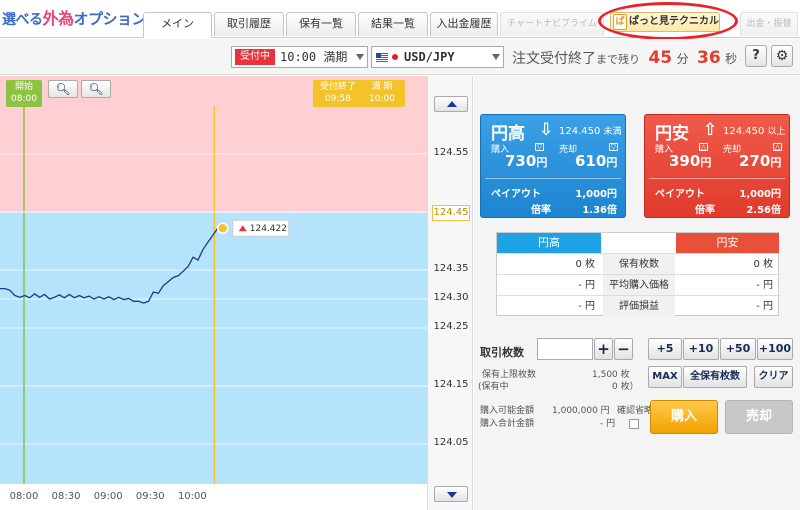 The height and width of the screenshot is (510, 800). I want to click on zoom-out-button: 🔍︎, so click(63, 89).